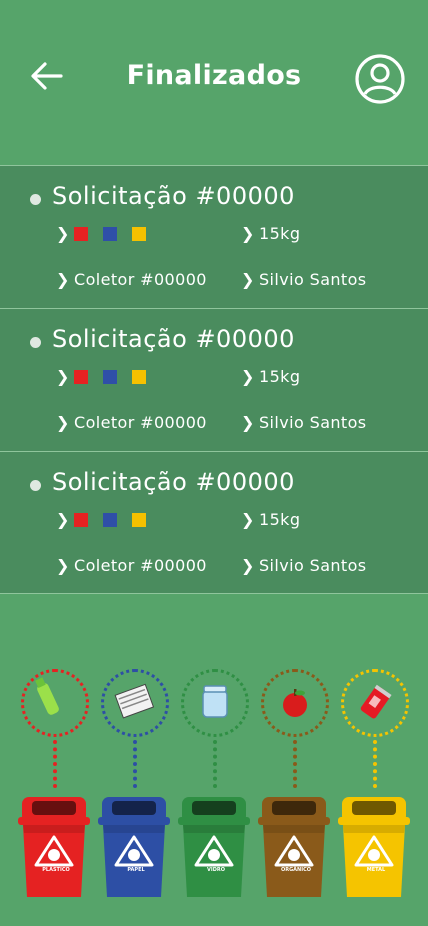  I want to click on recycling-bin-group: PLÁSTICO, so click(56, 782).